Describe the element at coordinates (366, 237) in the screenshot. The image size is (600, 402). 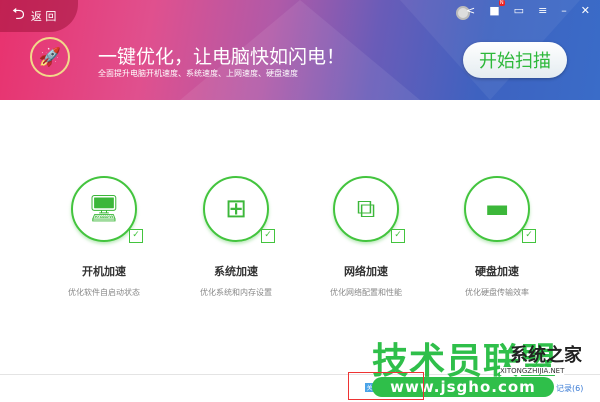
I see `item-network-speedup: ⧉ ✓ 网络加速 优化网络配置和性能` at that location.